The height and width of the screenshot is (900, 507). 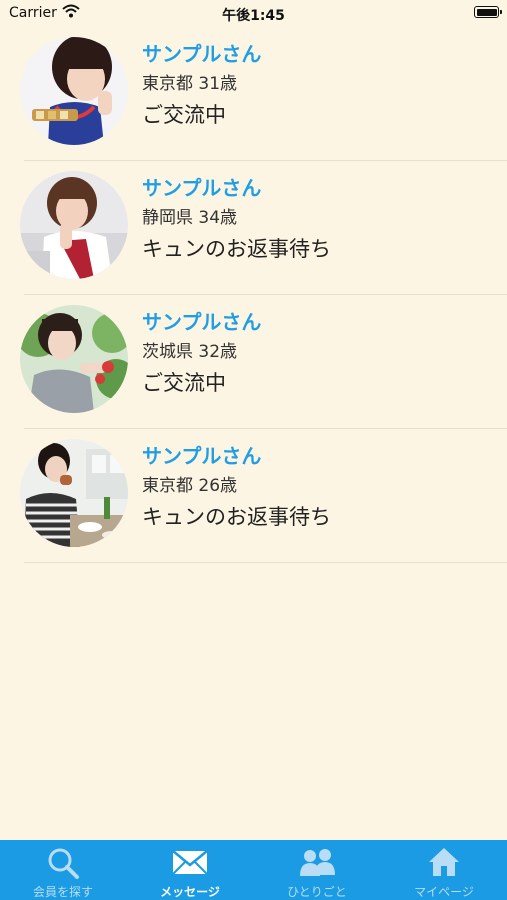 What do you see at coordinates (63, 863) in the screenshot?
I see `search-icon` at bounding box center [63, 863].